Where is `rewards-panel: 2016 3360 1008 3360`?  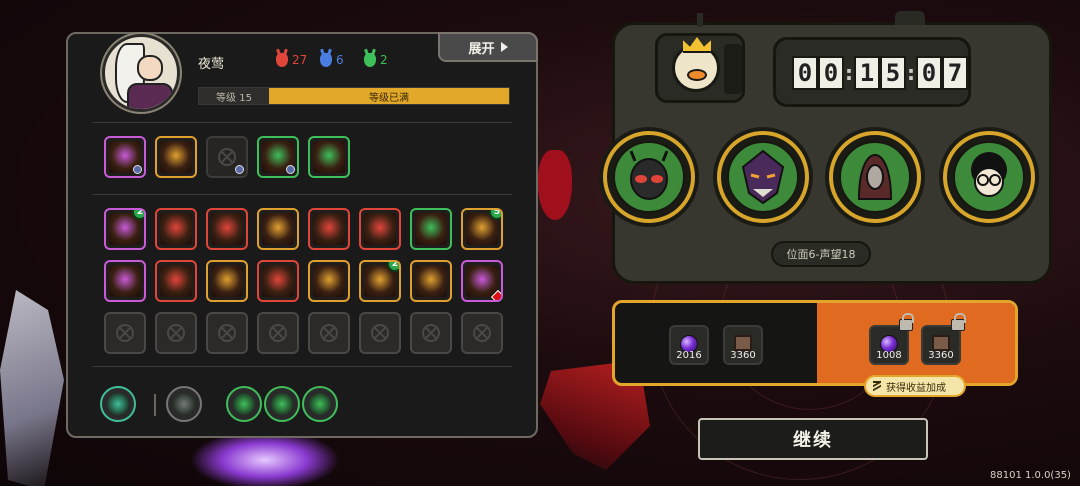
rewards-panel: 2016 3360 1008 3360 is located at coordinates (815, 343).